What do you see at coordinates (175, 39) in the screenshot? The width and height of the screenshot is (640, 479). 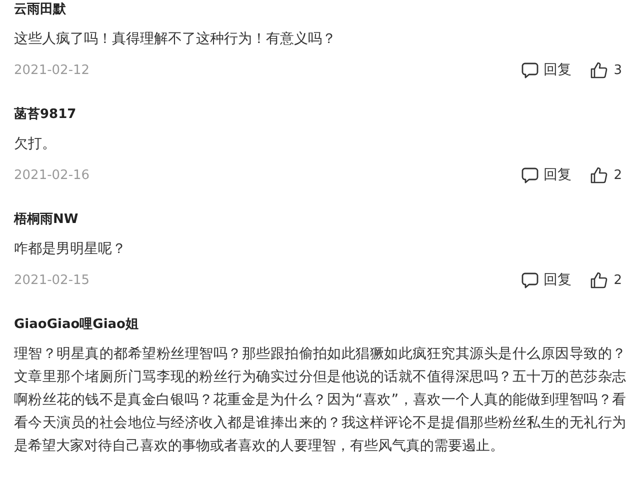 I see `comment-text: 这些人疯了吗！真得理解不了这种行为！有意义吗？` at bounding box center [175, 39].